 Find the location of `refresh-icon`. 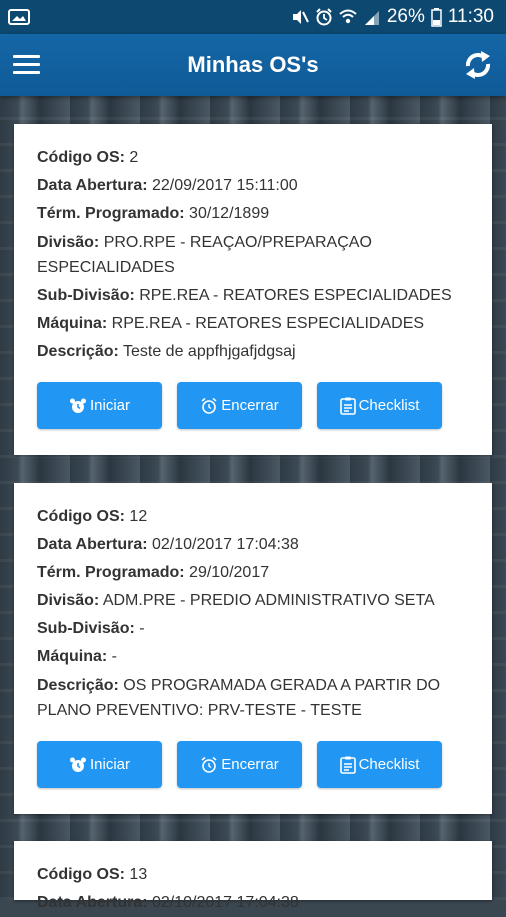

refresh-icon is located at coordinates (478, 65).